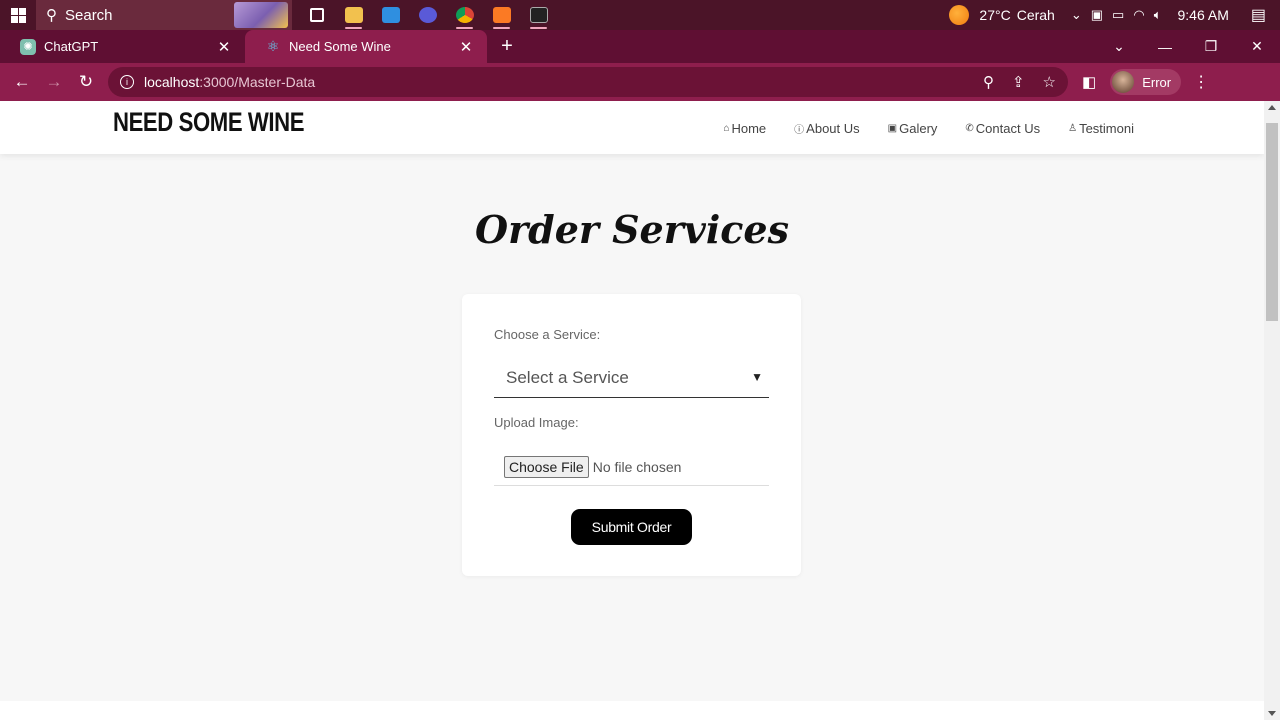 The height and width of the screenshot is (720, 1280). What do you see at coordinates (316, 15) in the screenshot?
I see `task-view-icon` at bounding box center [316, 15].